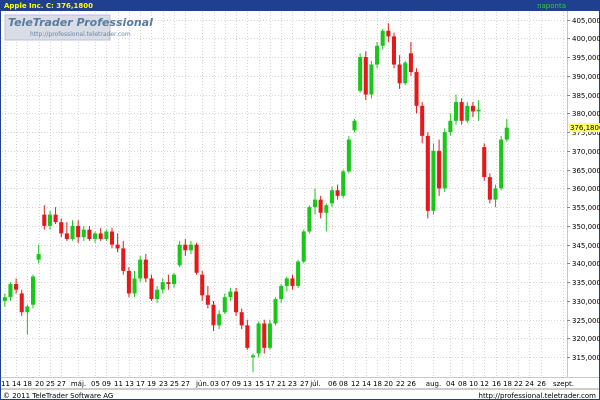 This screenshot has height=400, width=600. Describe the element at coordinates (586, 264) in the screenshot. I see `y-tick-label: 340,0000` at that location.